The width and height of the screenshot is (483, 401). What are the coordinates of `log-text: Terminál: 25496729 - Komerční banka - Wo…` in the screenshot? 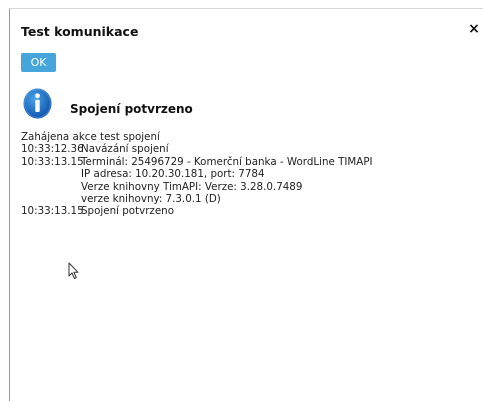 It's located at (227, 161).